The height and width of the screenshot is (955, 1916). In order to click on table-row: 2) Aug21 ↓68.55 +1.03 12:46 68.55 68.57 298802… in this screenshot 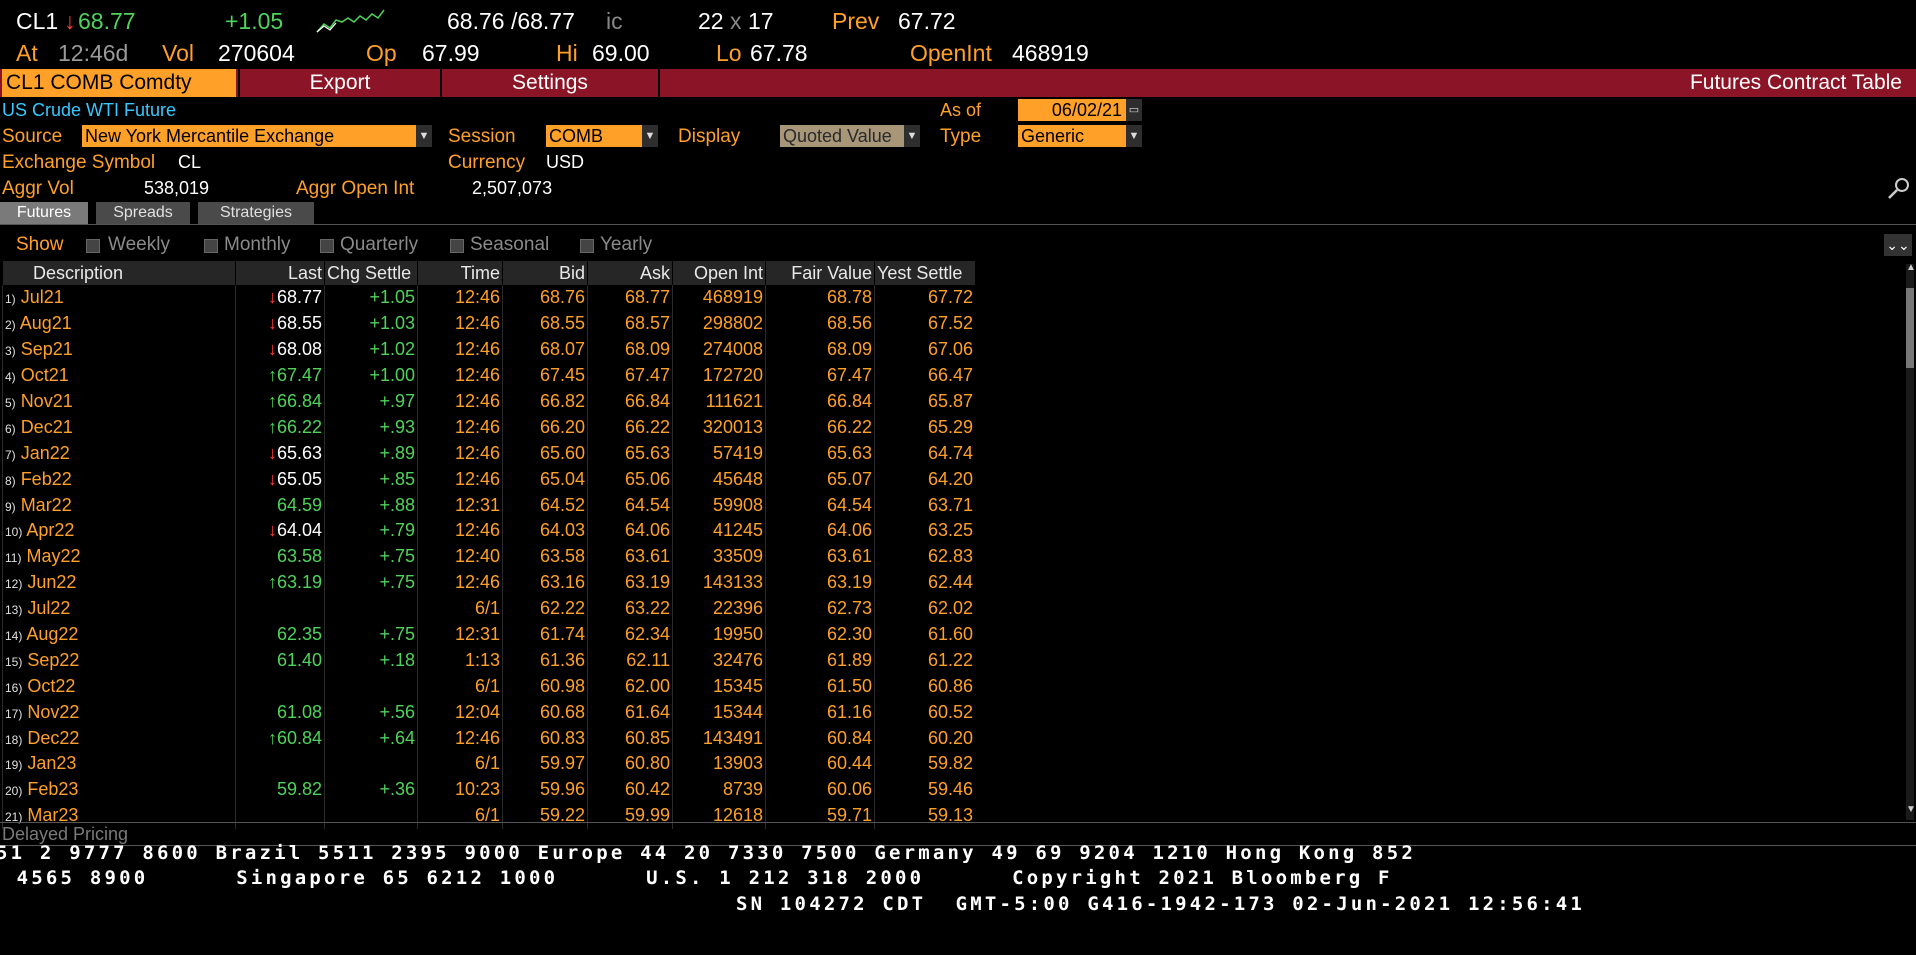, I will do `click(488, 323)`.